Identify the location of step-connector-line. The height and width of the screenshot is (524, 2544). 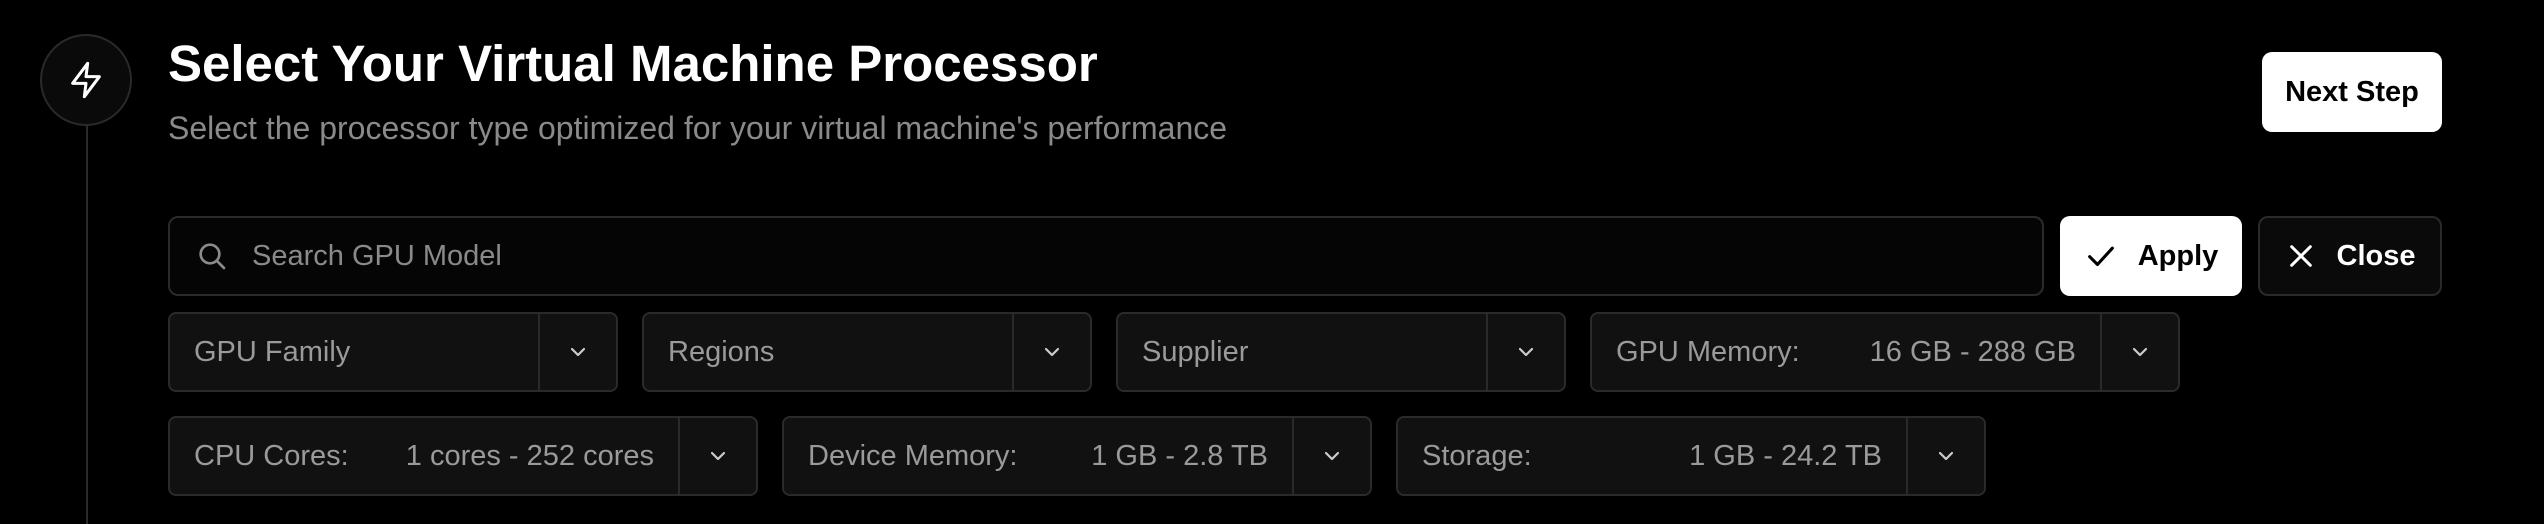
(87, 325).